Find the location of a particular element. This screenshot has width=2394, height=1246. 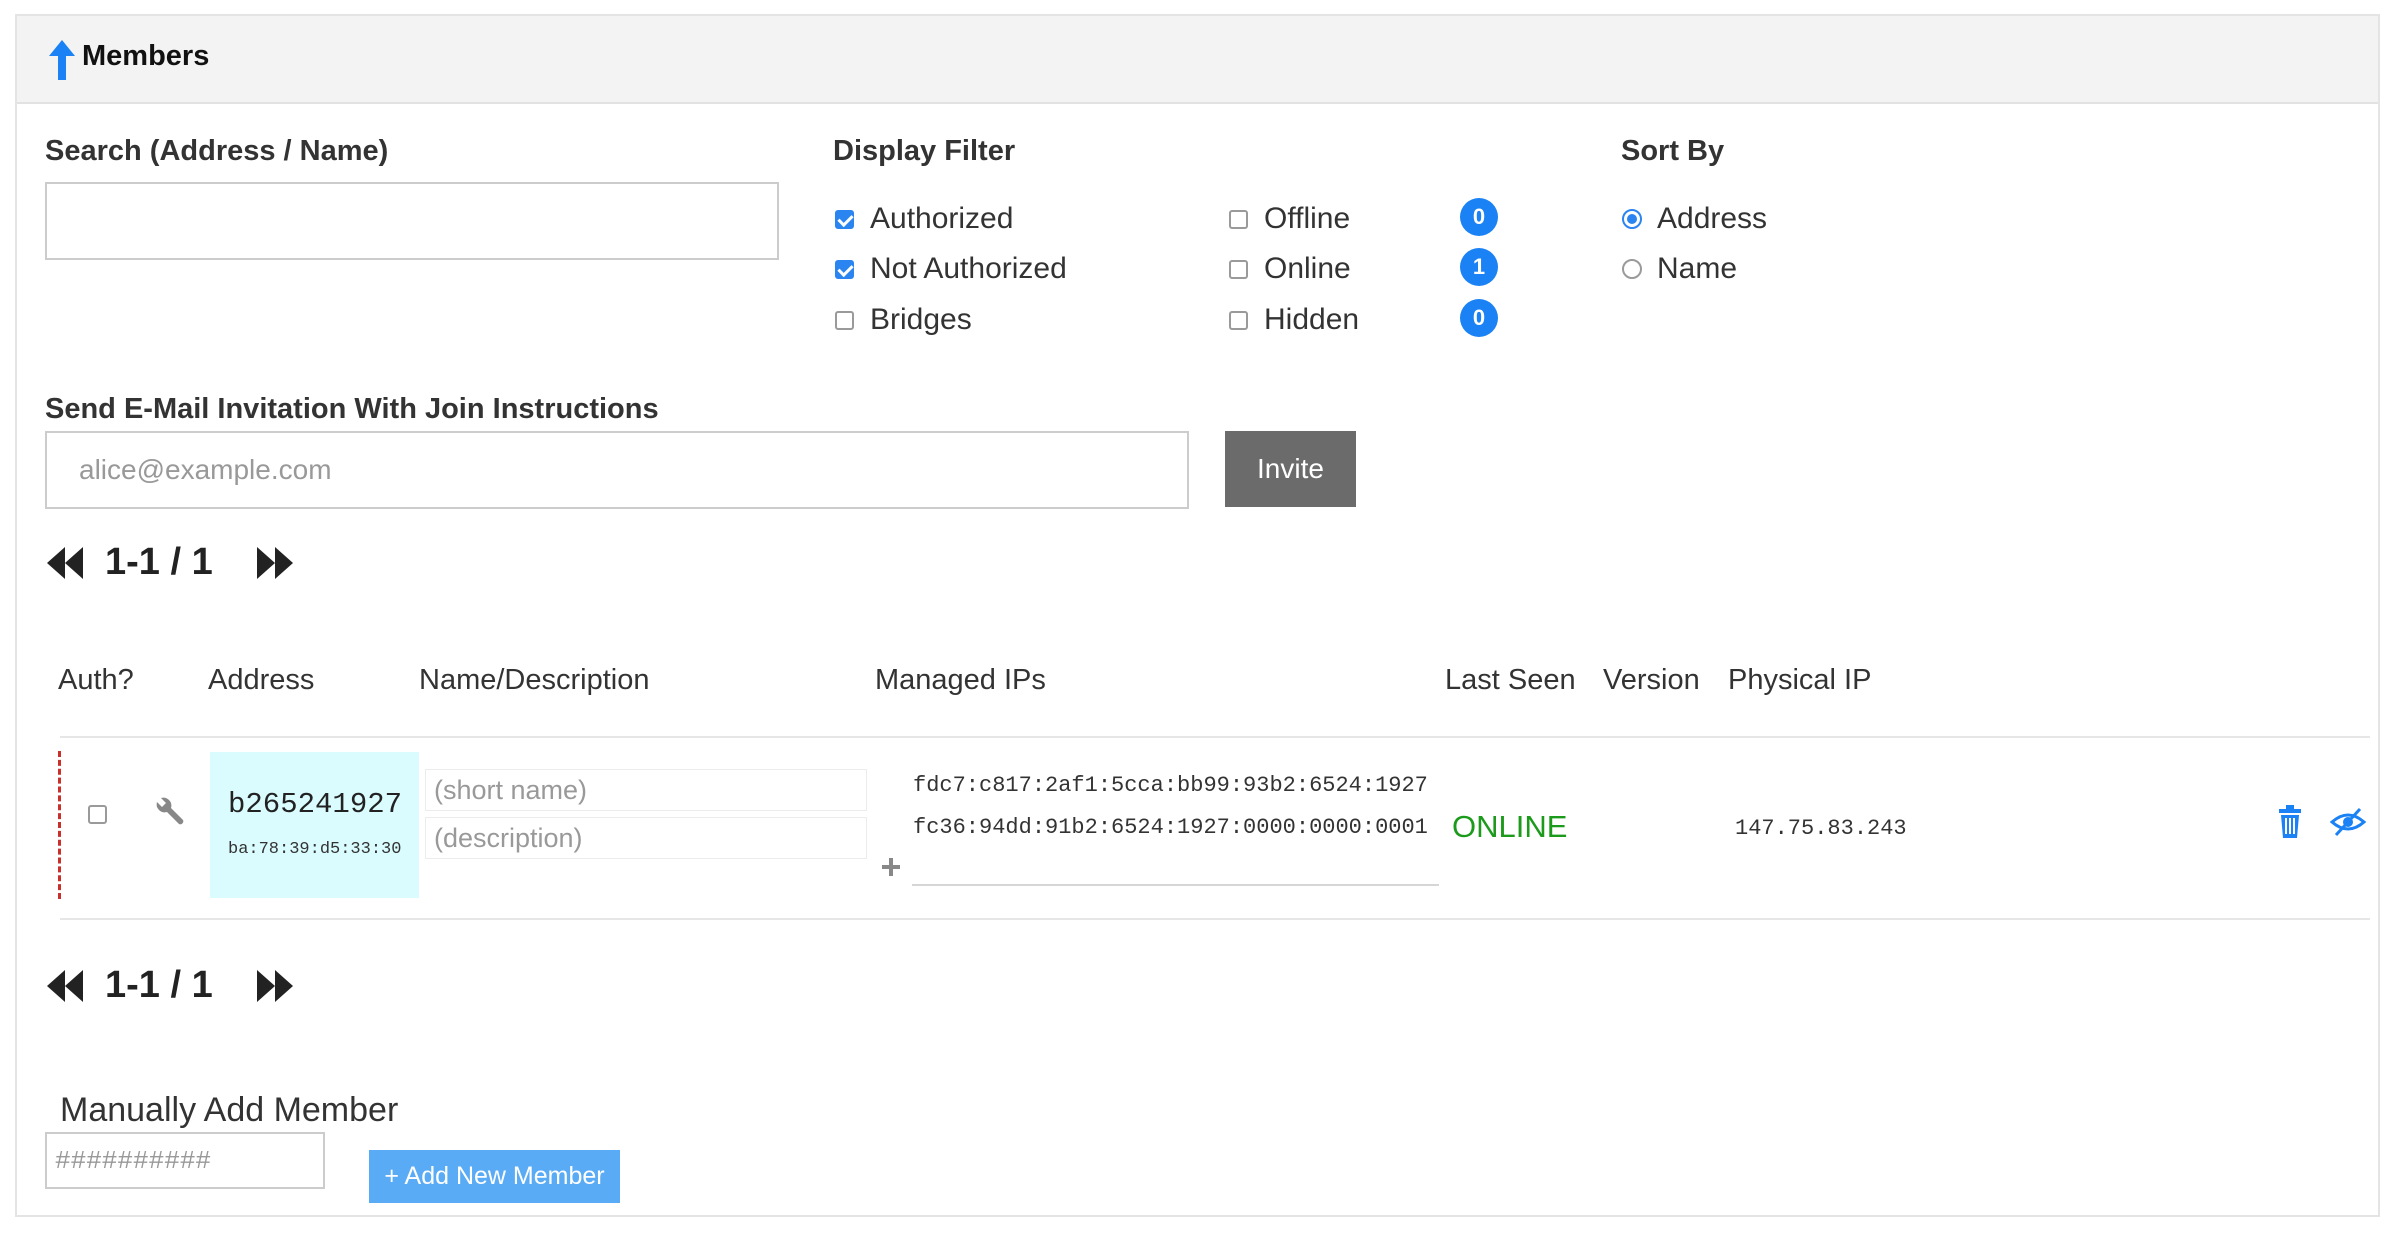

display-filter-label: Display Filter is located at coordinates (924, 151).